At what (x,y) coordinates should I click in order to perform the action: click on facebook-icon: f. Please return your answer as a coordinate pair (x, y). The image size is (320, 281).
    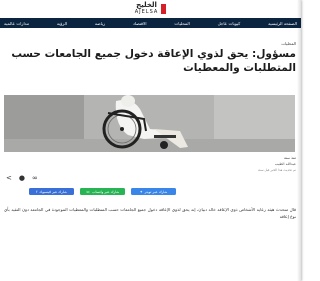
    Looking at the image, I should click on (37, 191).